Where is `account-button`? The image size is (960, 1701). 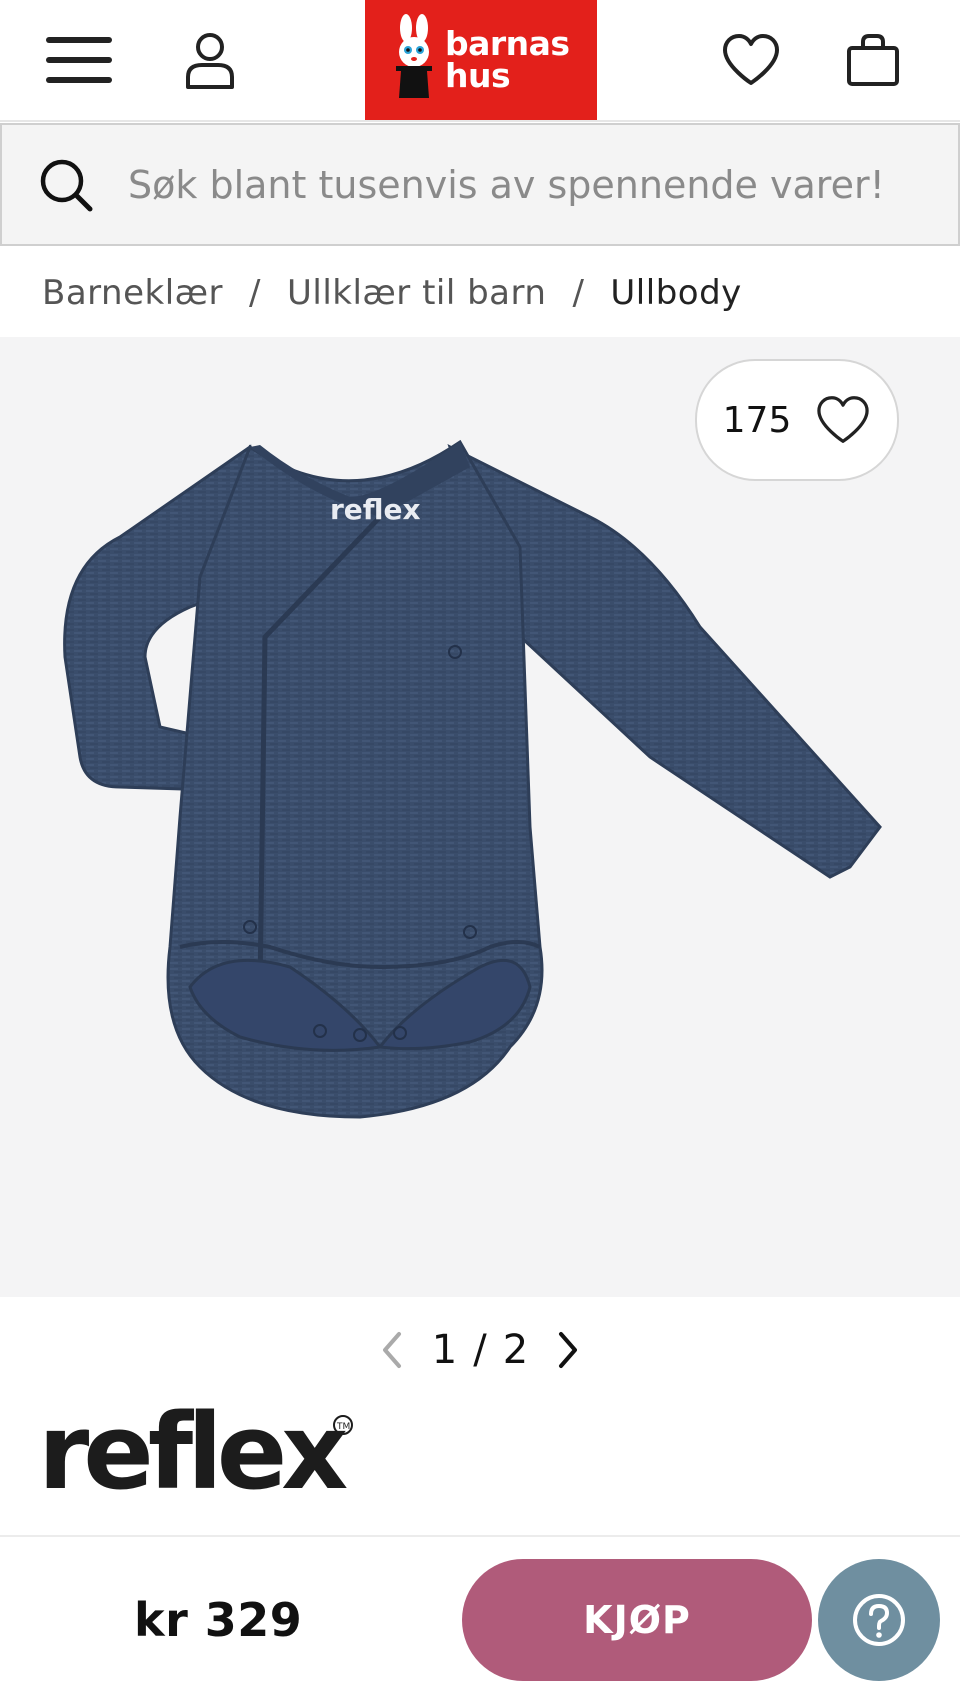 account-button is located at coordinates (210, 60).